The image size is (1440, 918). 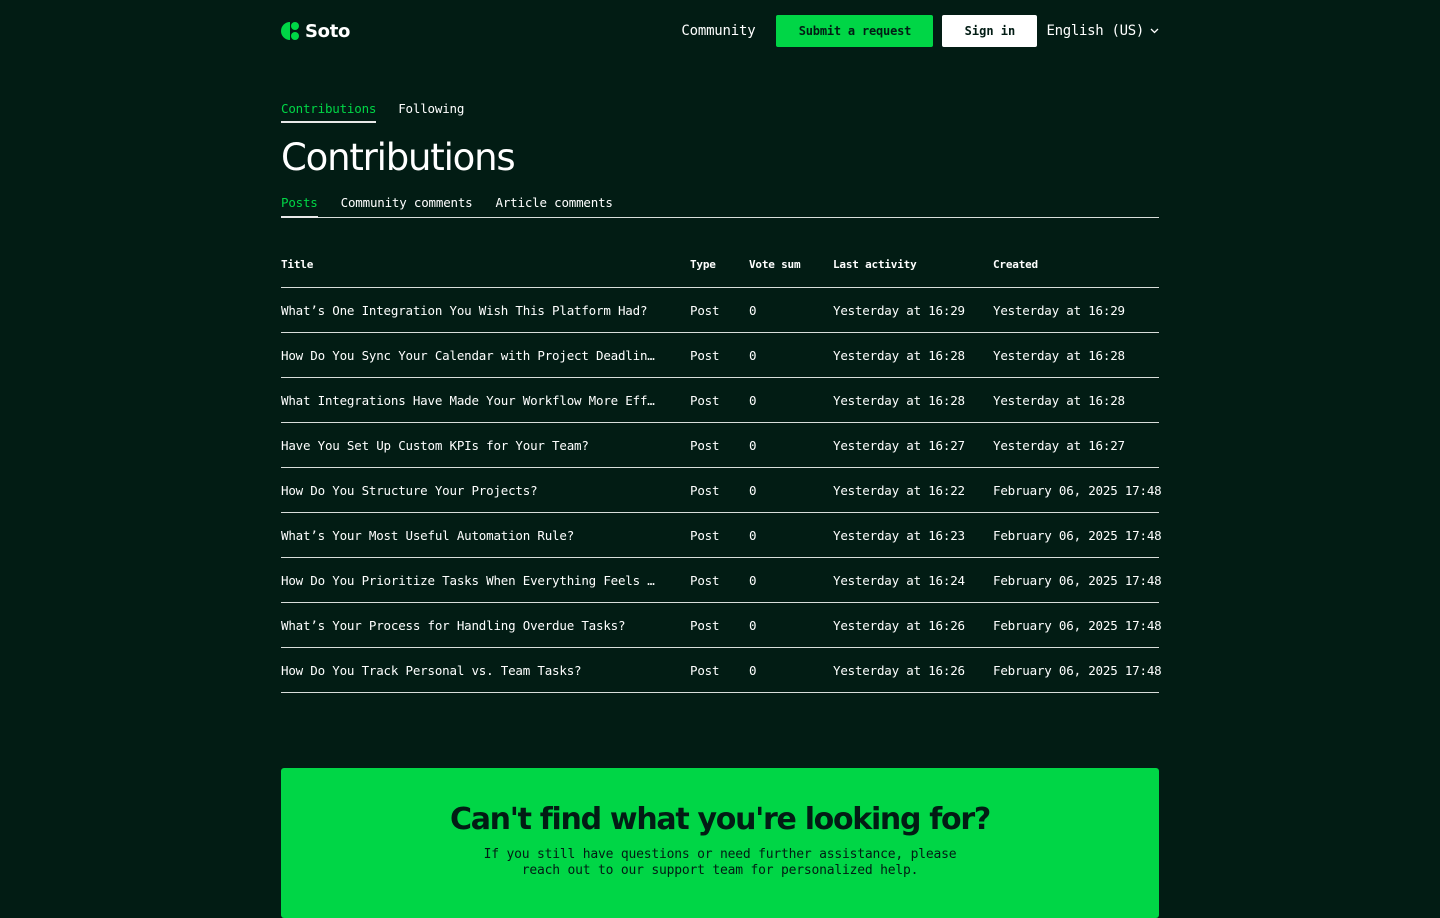 I want to click on post-last-activity: Yesterday at 16:27, so click(x=899, y=445).